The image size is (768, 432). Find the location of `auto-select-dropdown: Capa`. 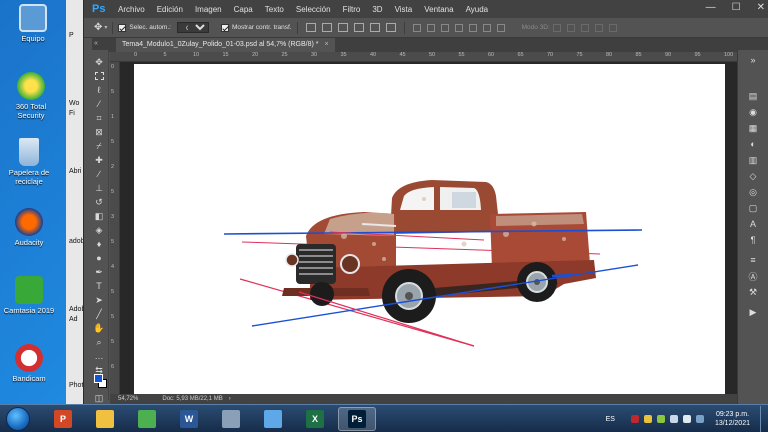

auto-select-dropdown: Capa is located at coordinates (192, 27).